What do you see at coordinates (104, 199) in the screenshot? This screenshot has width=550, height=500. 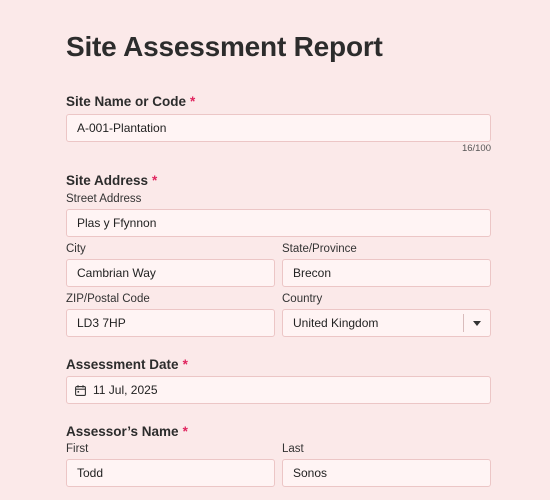 I see `street-address-label: Street Address` at bounding box center [104, 199].